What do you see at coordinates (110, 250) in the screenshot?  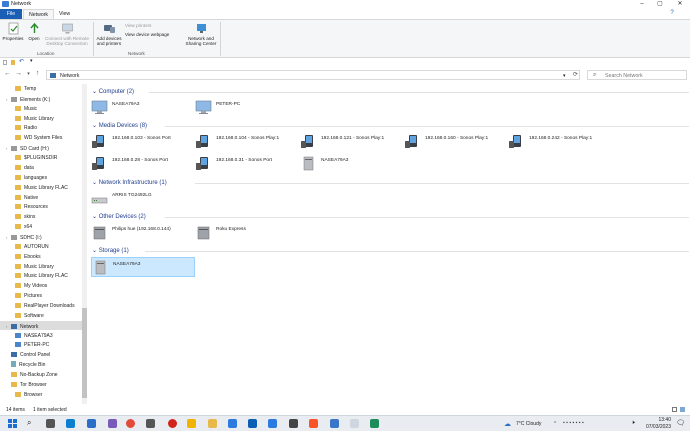 I see `group-header: ⌄ Storage (1)` at bounding box center [110, 250].